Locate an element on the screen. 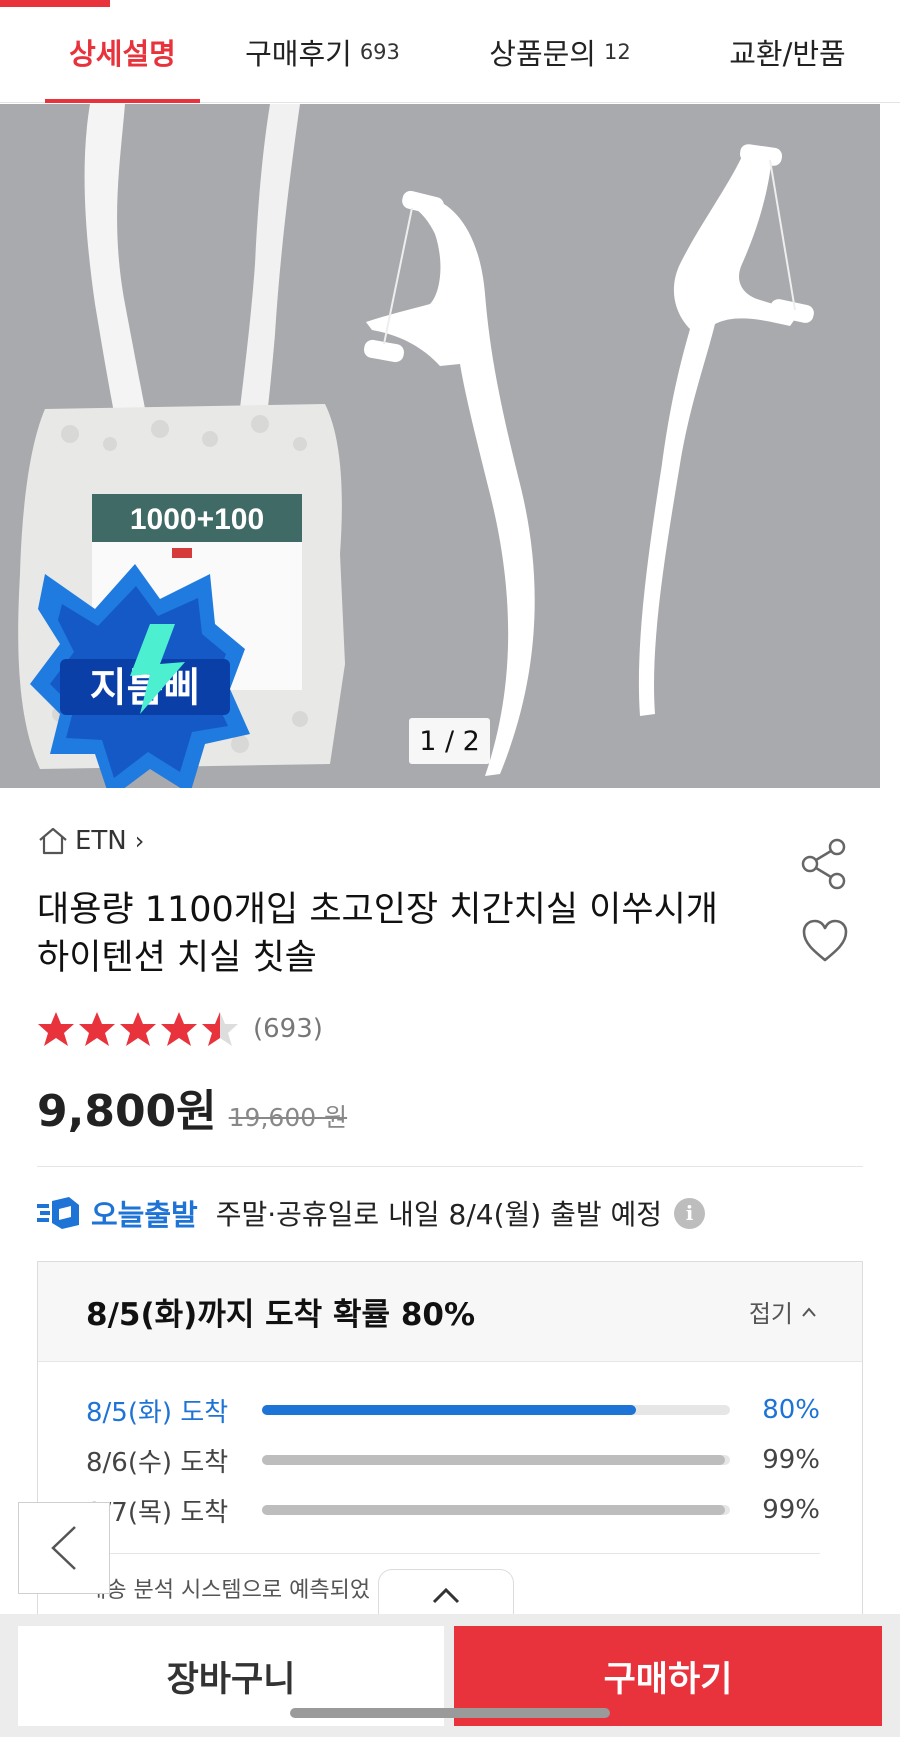 The image size is (900, 1737). tab-reviews-label: 구매후기 is located at coordinates (298, 53).